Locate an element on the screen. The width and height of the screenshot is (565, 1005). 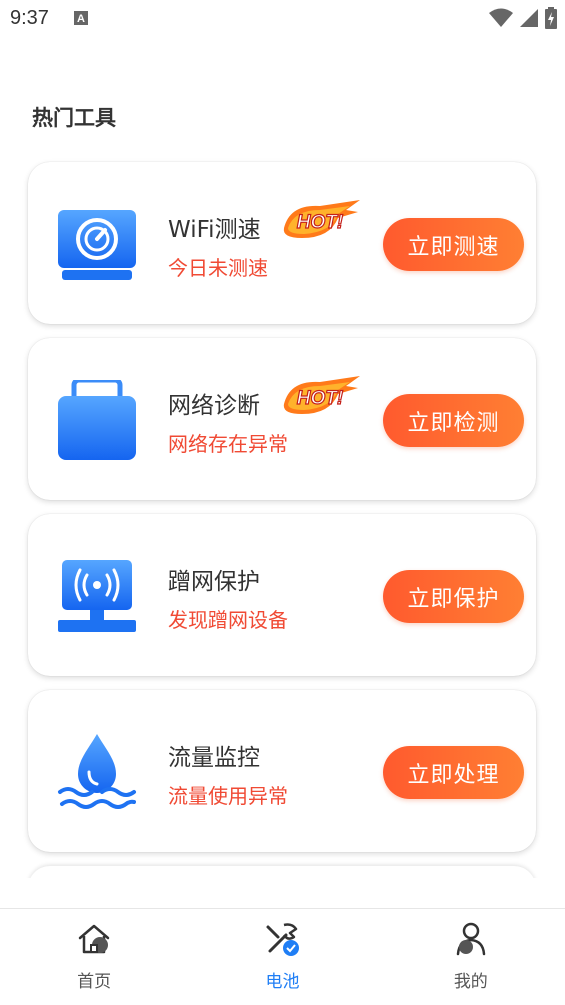
handle-button: 立即处理 is located at coordinates (453, 772).